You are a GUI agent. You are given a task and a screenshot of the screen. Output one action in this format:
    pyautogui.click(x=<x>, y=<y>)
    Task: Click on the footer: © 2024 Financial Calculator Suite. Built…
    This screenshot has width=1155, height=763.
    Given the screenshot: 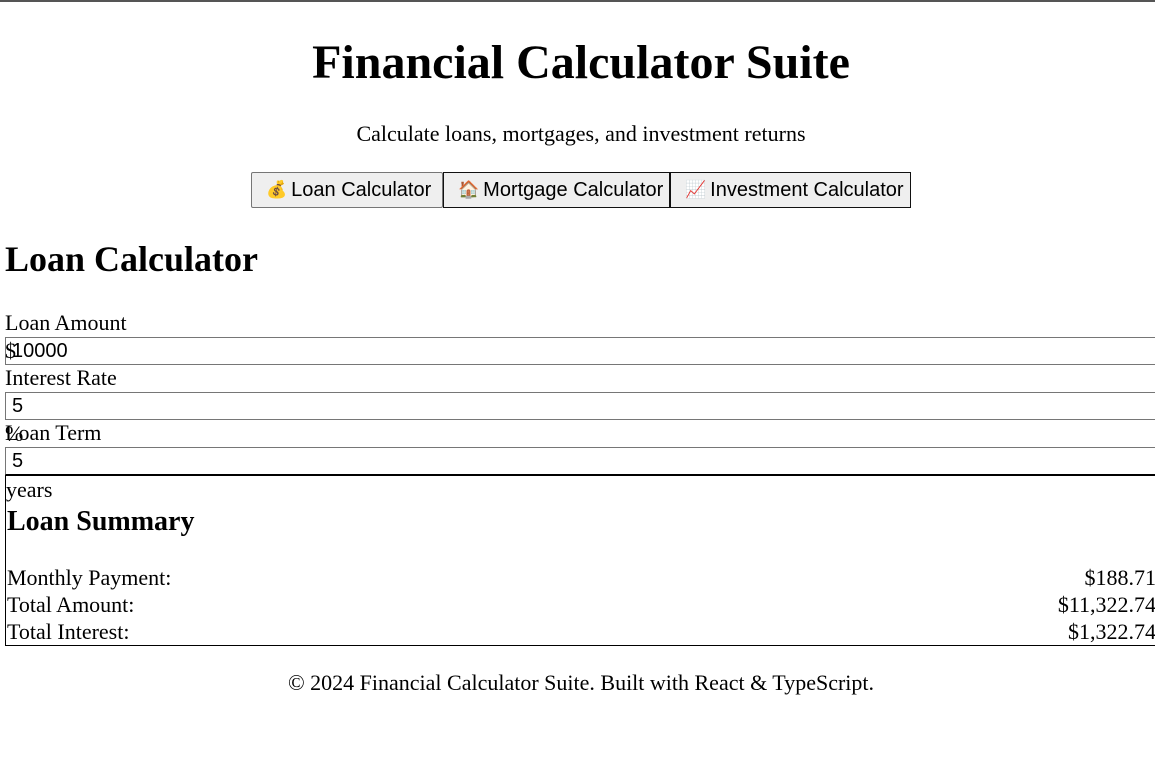 What is the action you would take?
    pyautogui.click(x=581, y=682)
    